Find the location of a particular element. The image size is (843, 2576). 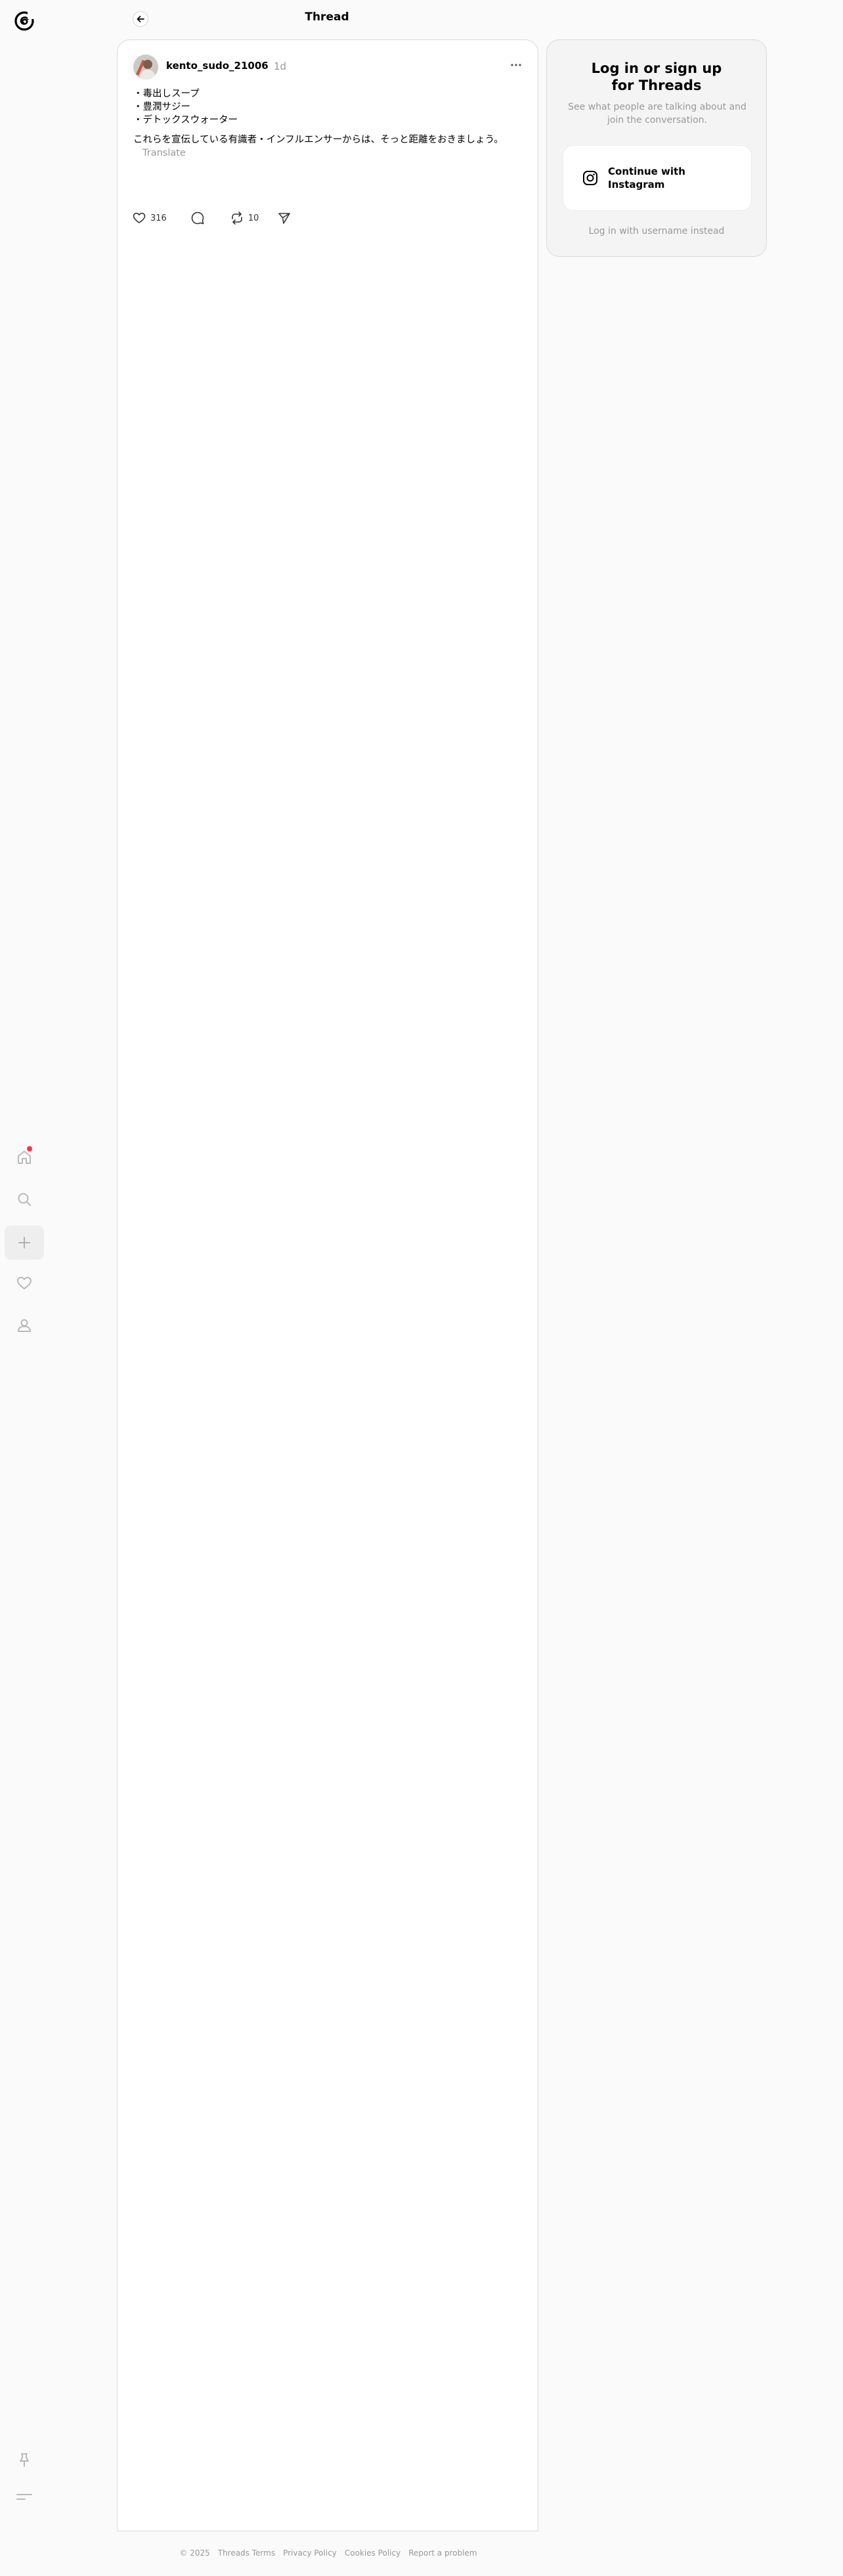

instagram-icon is located at coordinates (590, 178).